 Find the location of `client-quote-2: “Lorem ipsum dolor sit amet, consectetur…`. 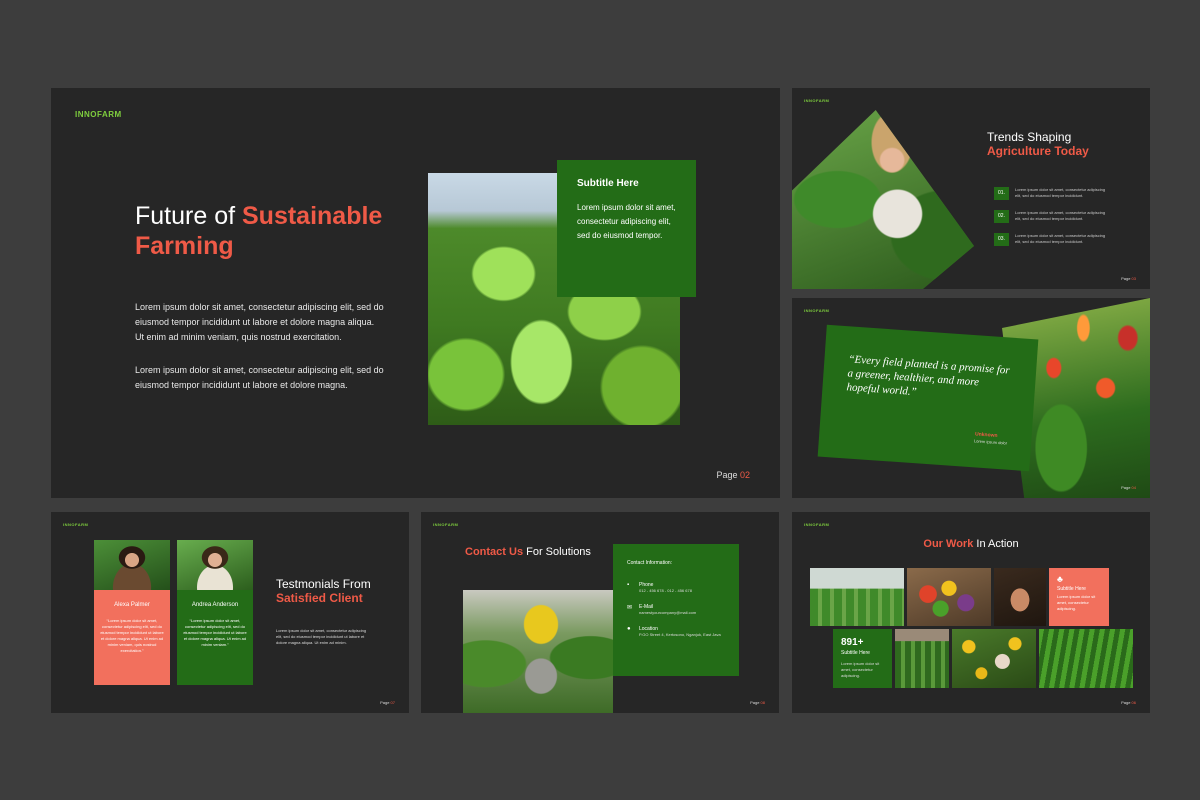

client-quote-2: “Lorem ipsum dolor sit amet, consectetur… is located at coordinates (215, 632).